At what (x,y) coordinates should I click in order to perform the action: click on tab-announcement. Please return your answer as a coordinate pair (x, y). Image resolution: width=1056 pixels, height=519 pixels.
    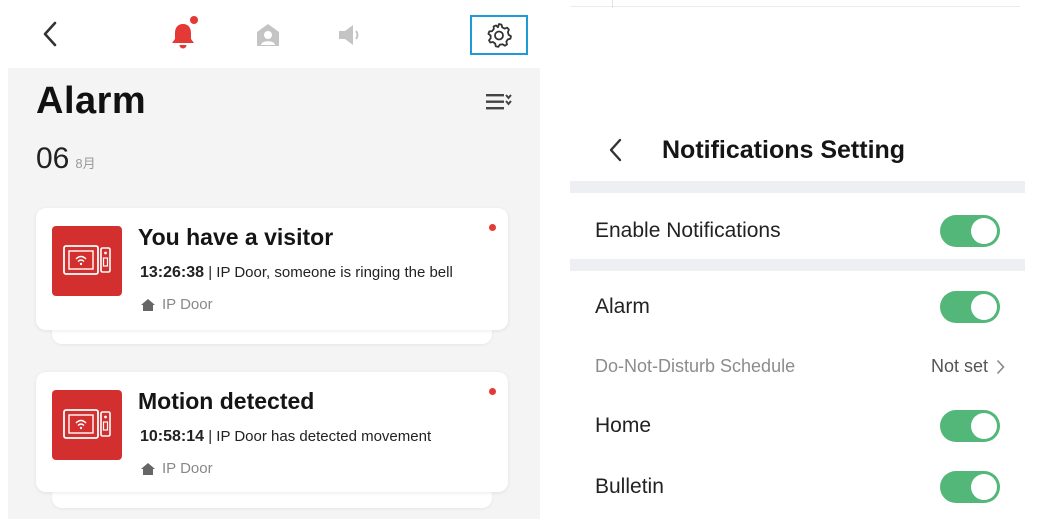
    Looking at the image, I should click on (351, 35).